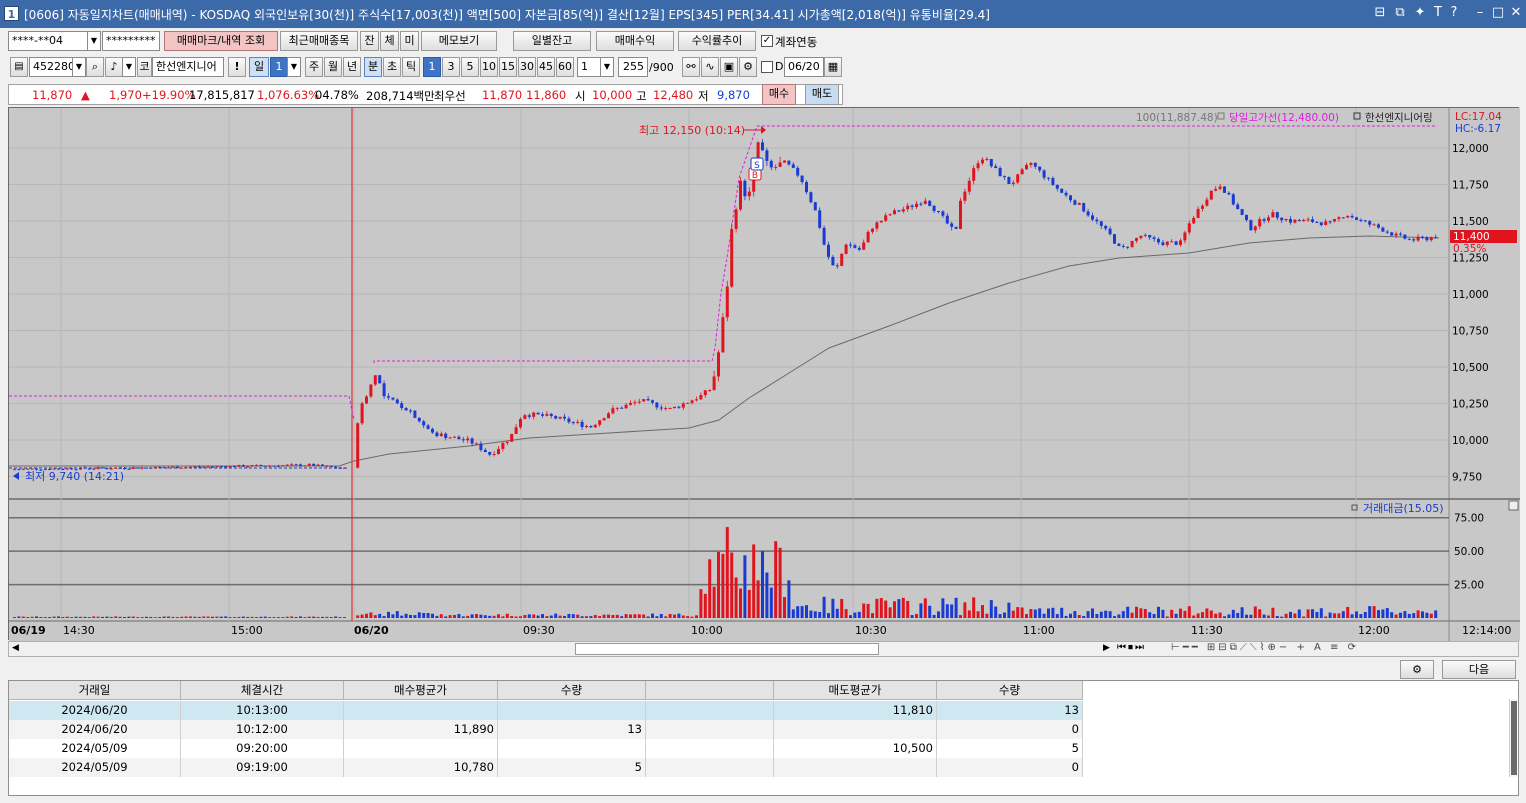 The width and height of the screenshot is (1526, 803). I want to click on stock-name-field: 한선엔지니어, so click(188, 67).